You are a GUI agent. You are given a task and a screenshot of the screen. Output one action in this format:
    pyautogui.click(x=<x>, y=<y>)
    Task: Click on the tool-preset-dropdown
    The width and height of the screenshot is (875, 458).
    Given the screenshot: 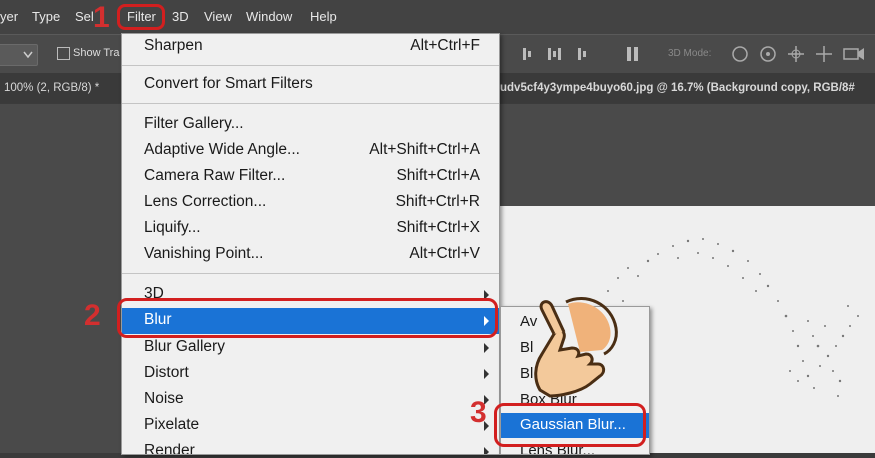 What is the action you would take?
    pyautogui.click(x=19, y=55)
    